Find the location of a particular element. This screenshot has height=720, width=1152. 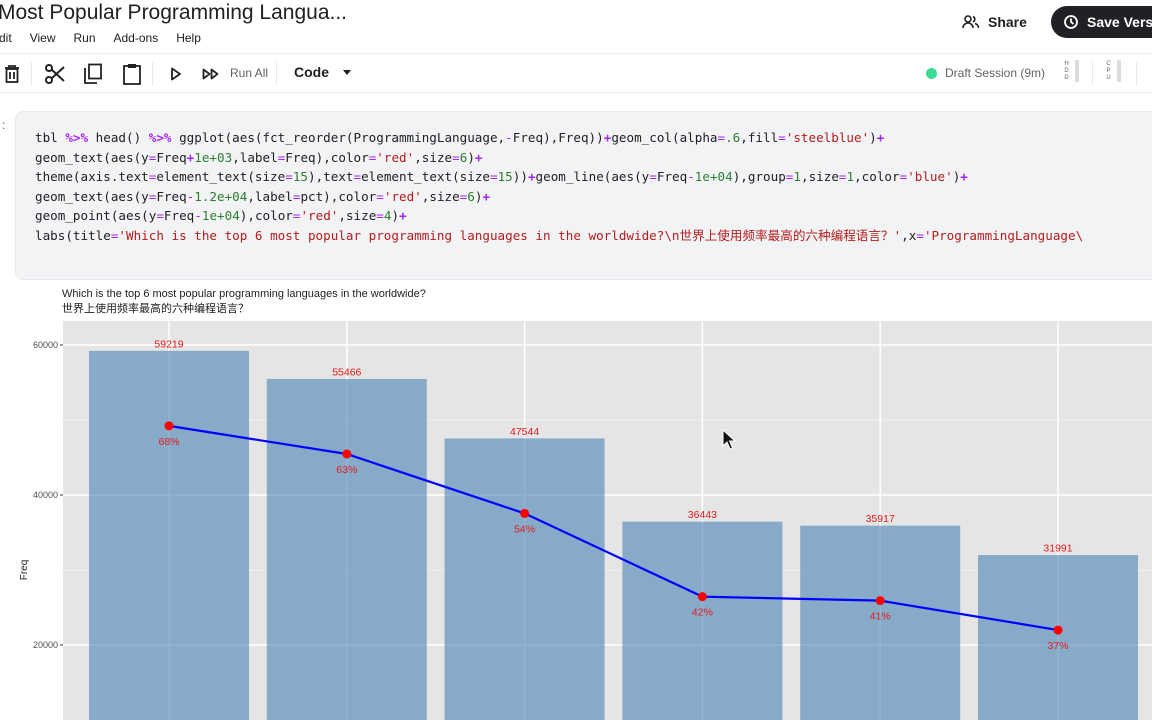

save-version-button: Save Version is located at coordinates (1101, 22).